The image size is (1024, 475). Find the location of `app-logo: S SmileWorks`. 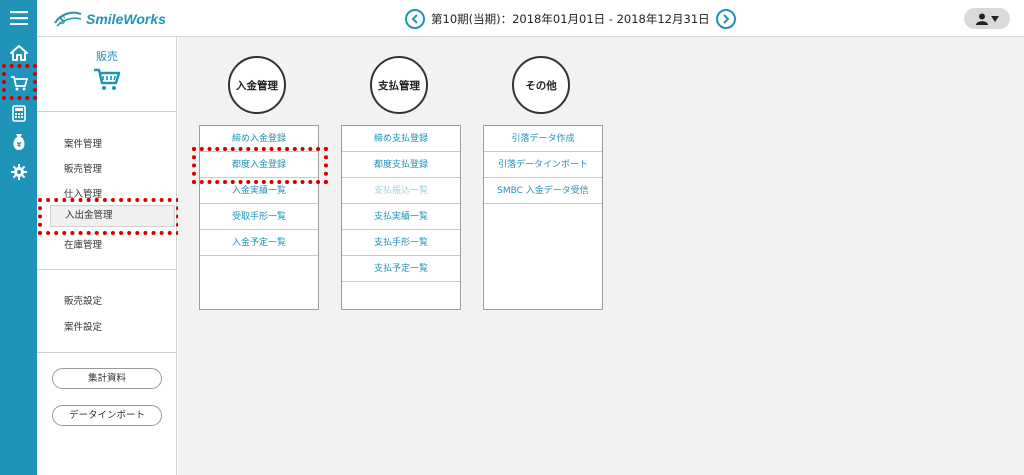

app-logo: S SmileWorks is located at coordinates (109, 19).